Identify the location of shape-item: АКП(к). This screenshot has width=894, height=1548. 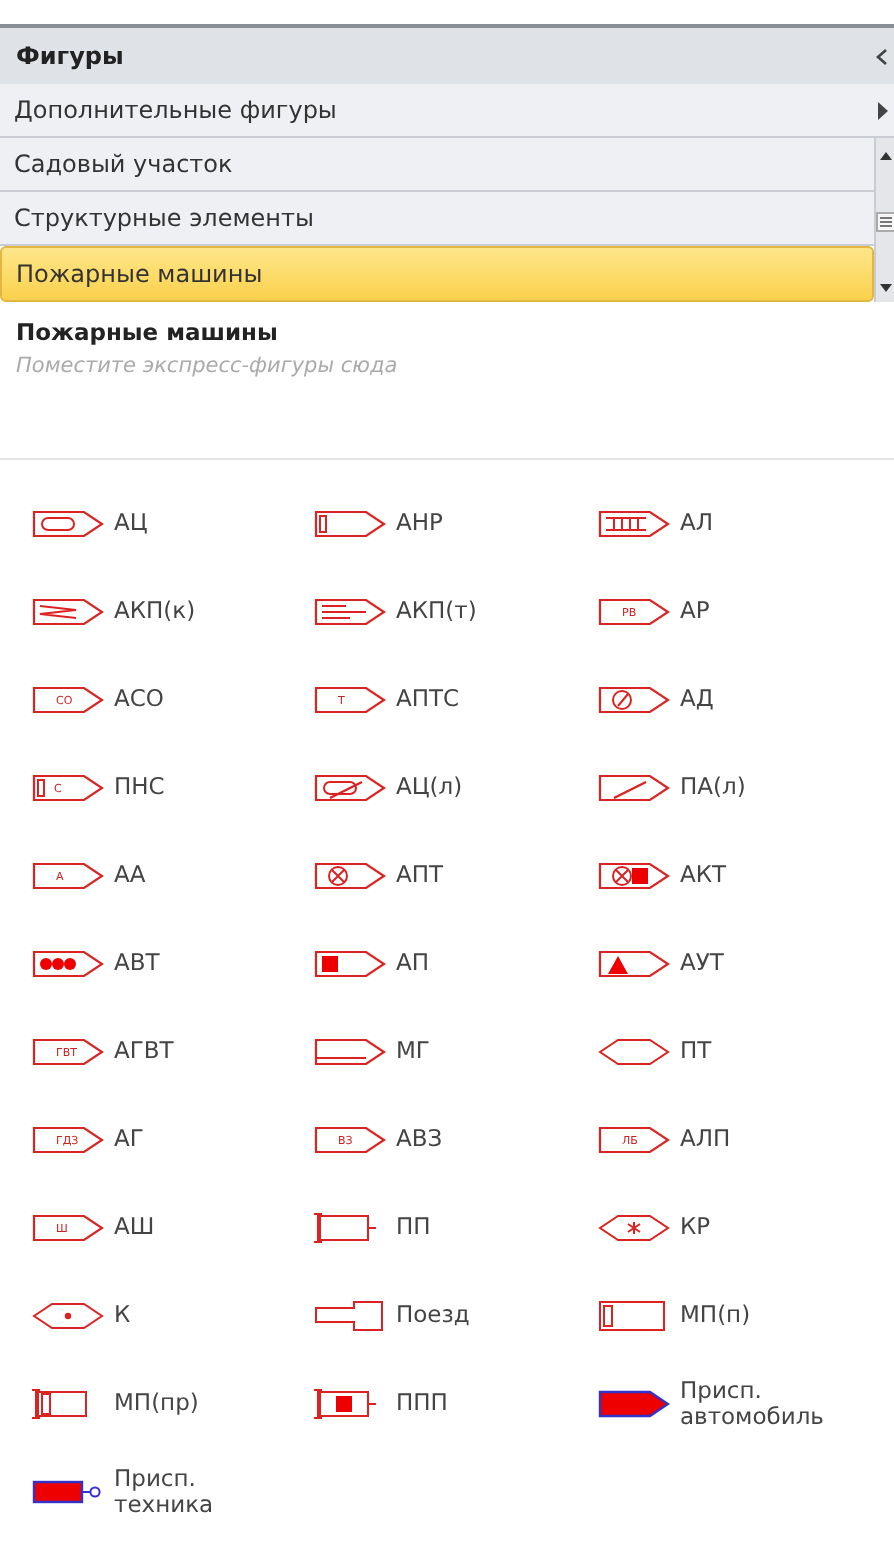
(173, 611).